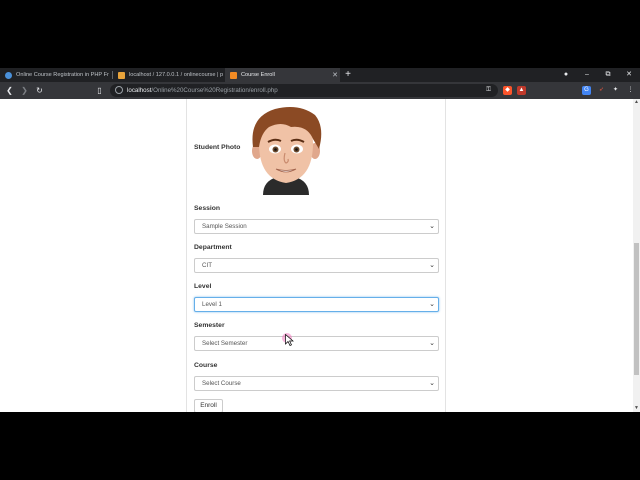 Image resolution: width=640 pixels, height=480 pixels. Describe the element at coordinates (287, 151) in the screenshot. I see `student-avatar-image` at that location.